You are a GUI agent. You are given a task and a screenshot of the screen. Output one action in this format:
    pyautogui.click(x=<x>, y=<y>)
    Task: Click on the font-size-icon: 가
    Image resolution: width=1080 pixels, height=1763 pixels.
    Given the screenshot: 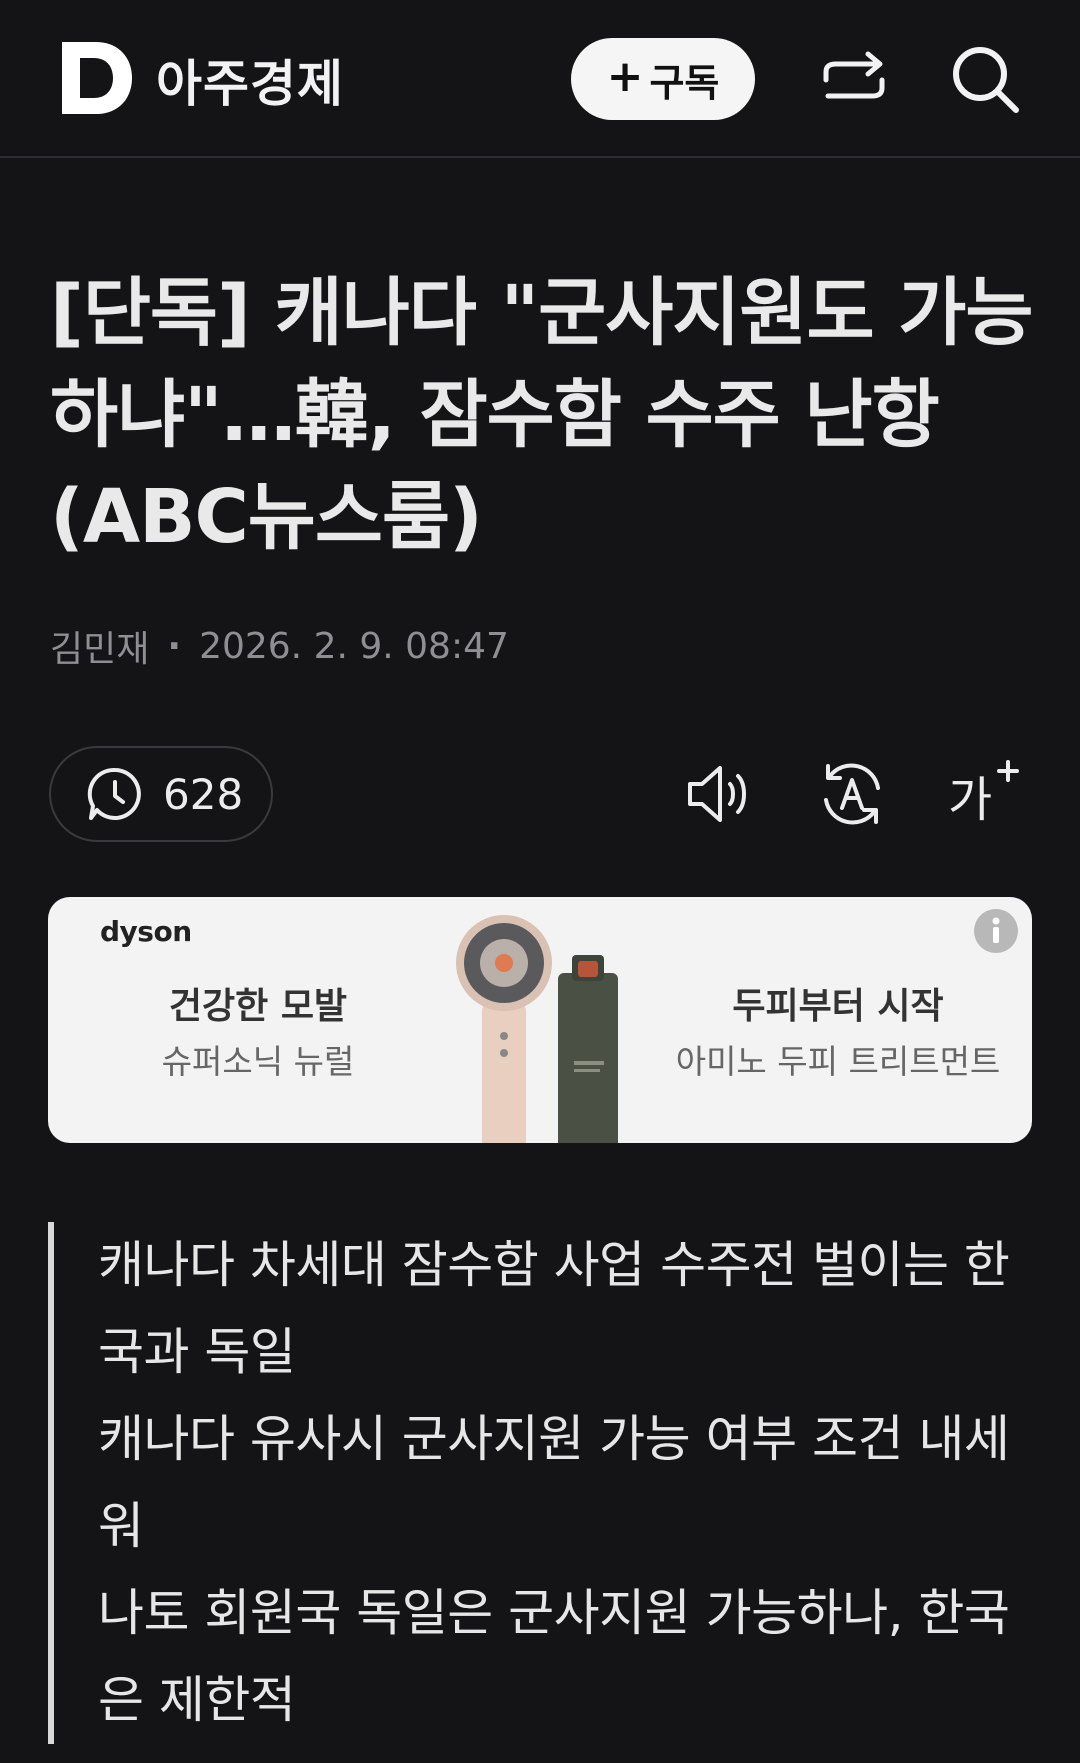 What is the action you would take?
    pyautogui.click(x=984, y=794)
    